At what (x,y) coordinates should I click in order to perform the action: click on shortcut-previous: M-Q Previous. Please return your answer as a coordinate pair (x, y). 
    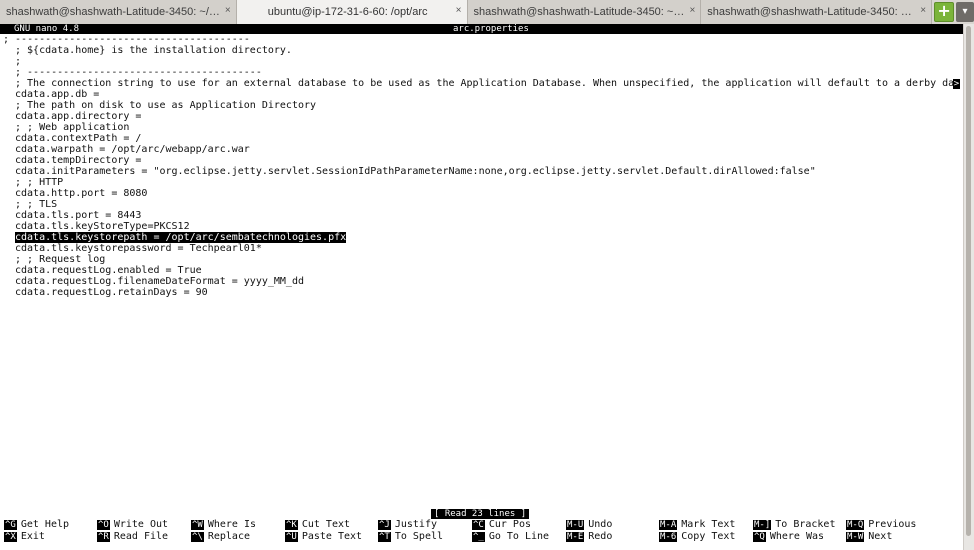
    Looking at the image, I should click on (881, 525).